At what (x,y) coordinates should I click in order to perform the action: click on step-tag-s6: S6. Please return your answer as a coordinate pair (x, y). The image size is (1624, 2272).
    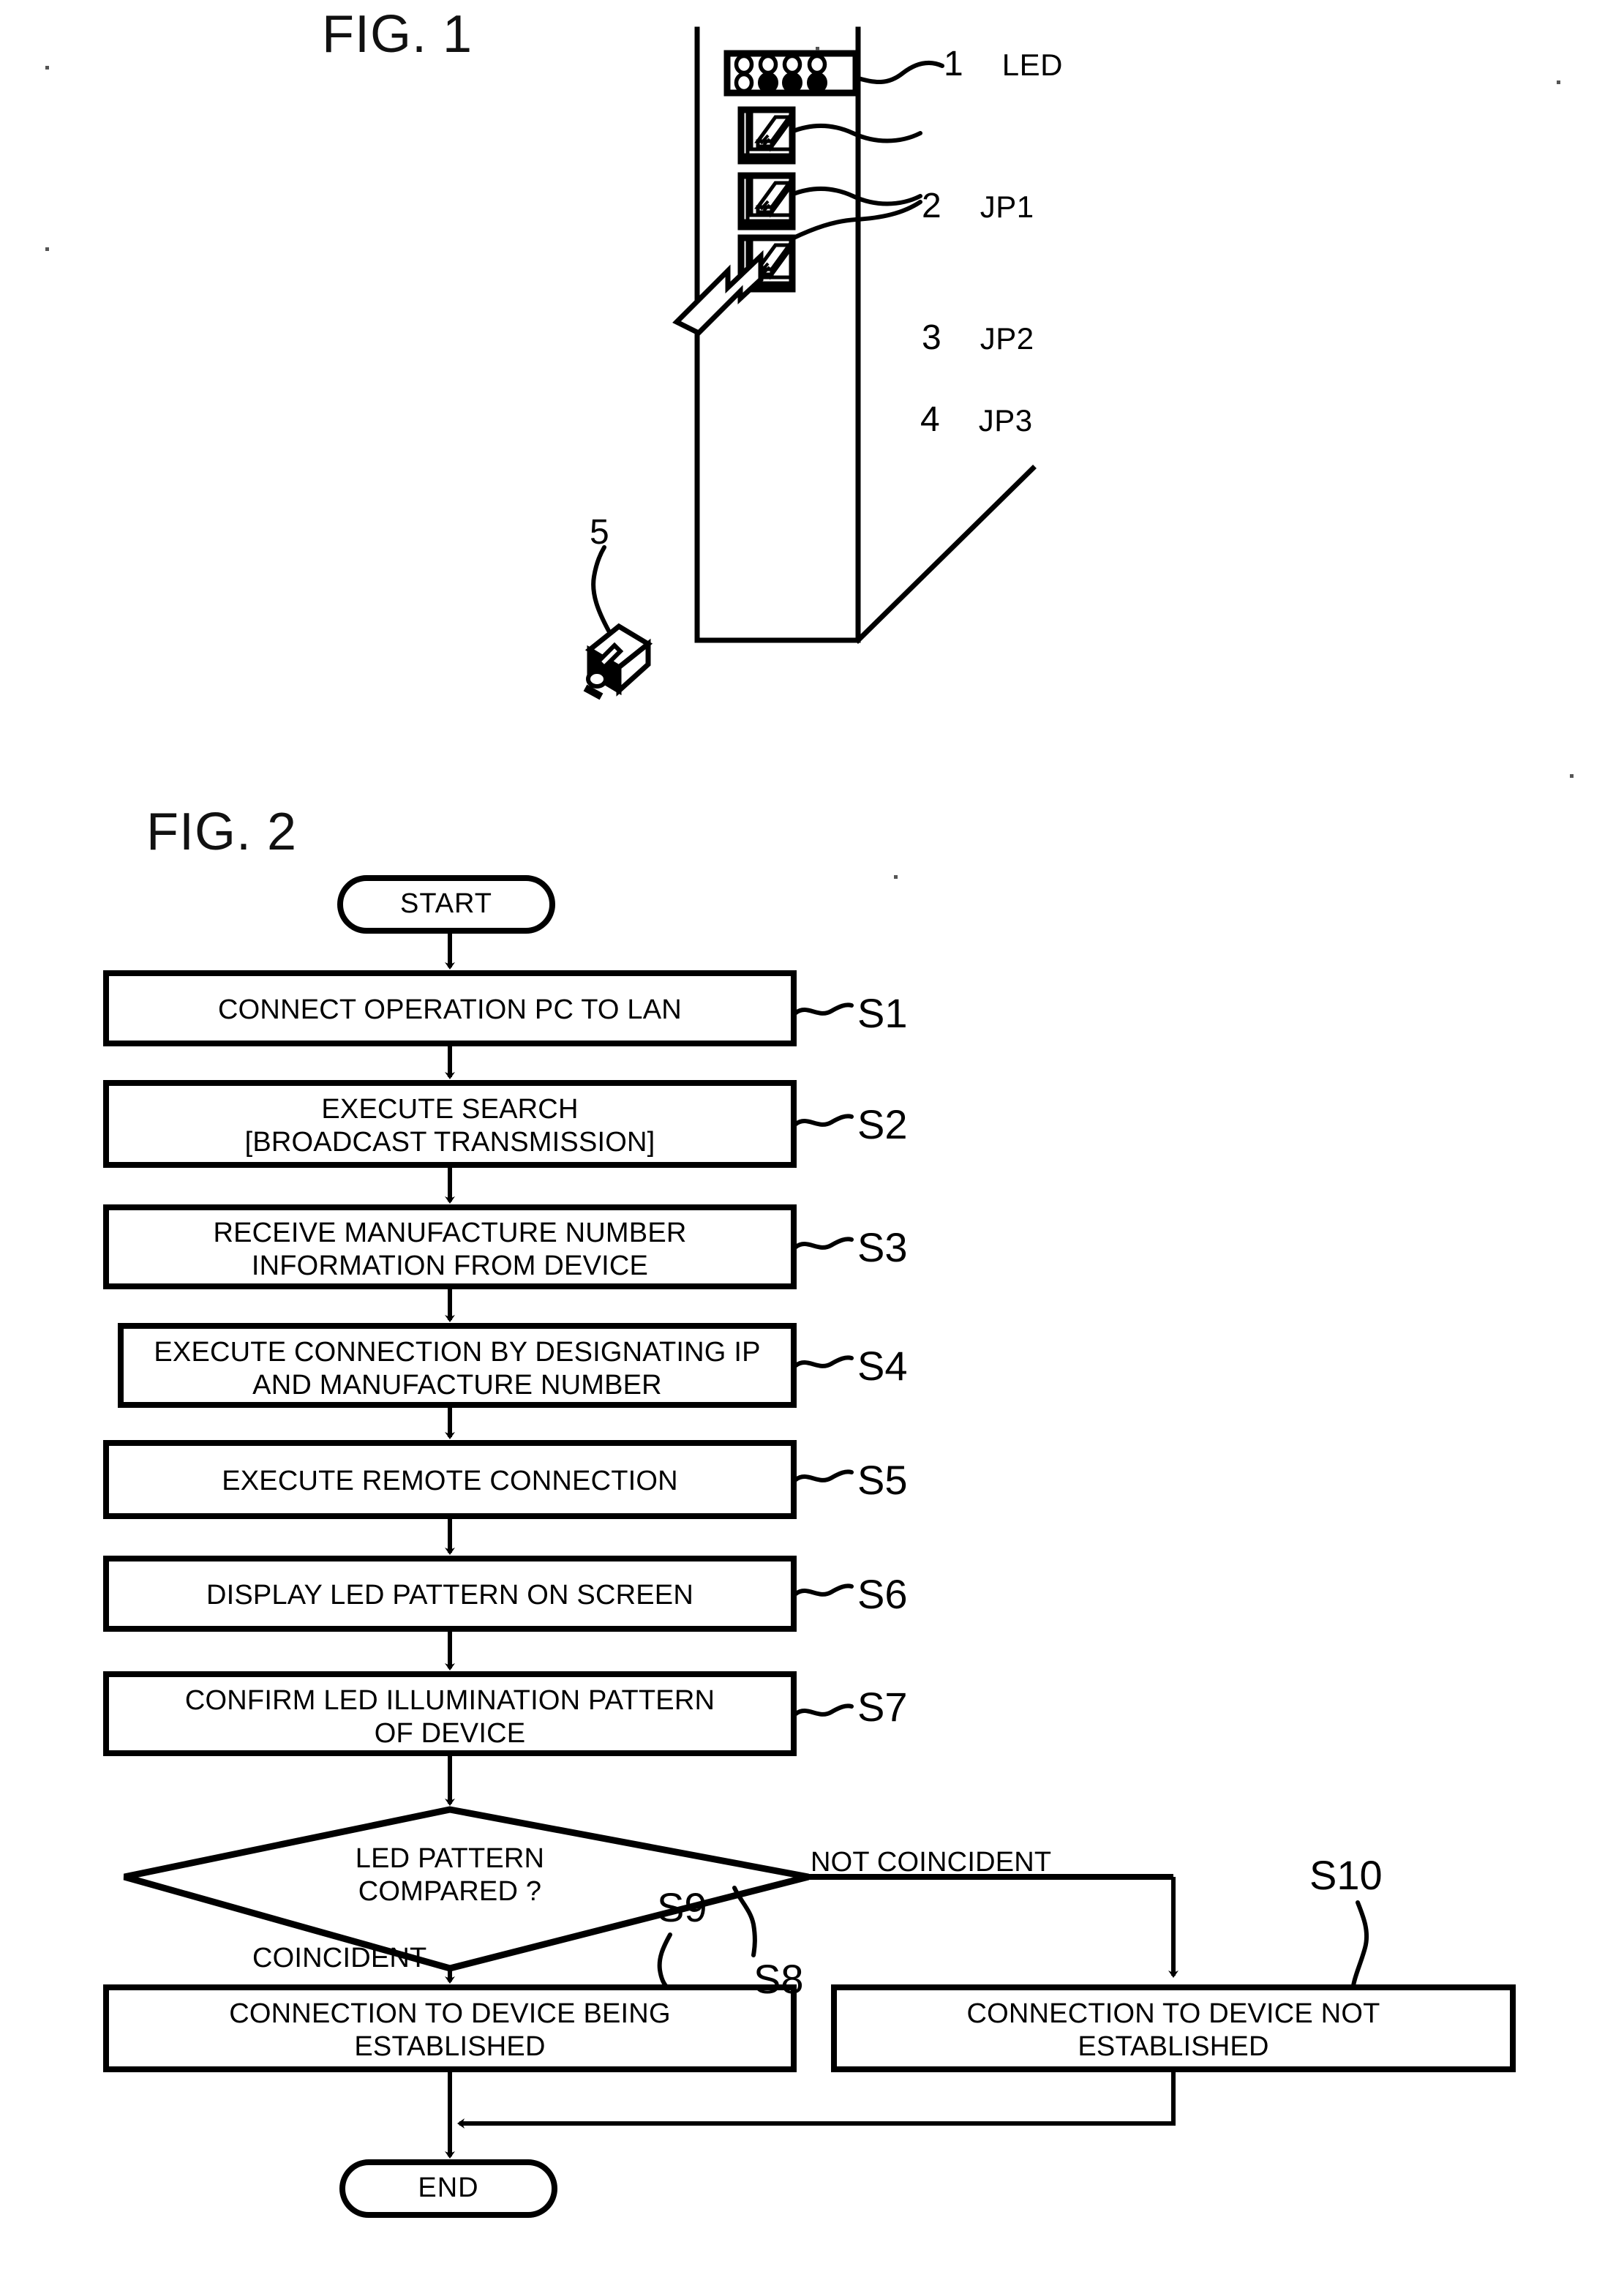
    Looking at the image, I should click on (882, 1594).